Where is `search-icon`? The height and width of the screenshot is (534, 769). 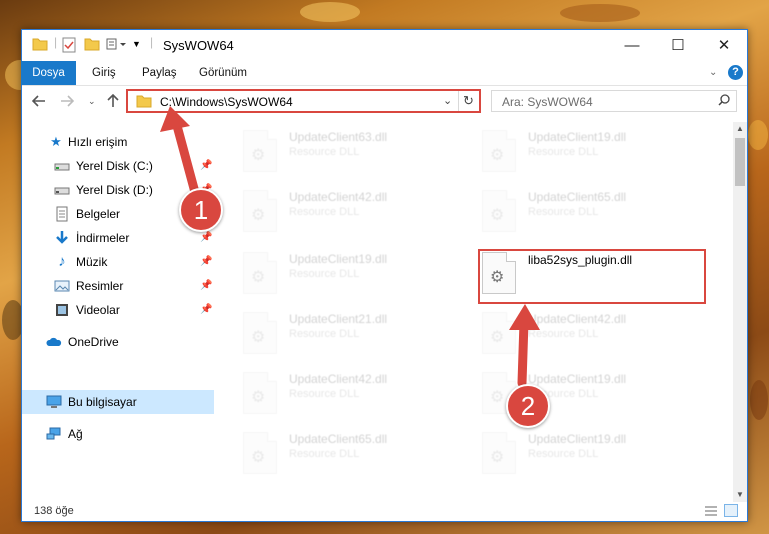
search-icon is located at coordinates (724, 101).